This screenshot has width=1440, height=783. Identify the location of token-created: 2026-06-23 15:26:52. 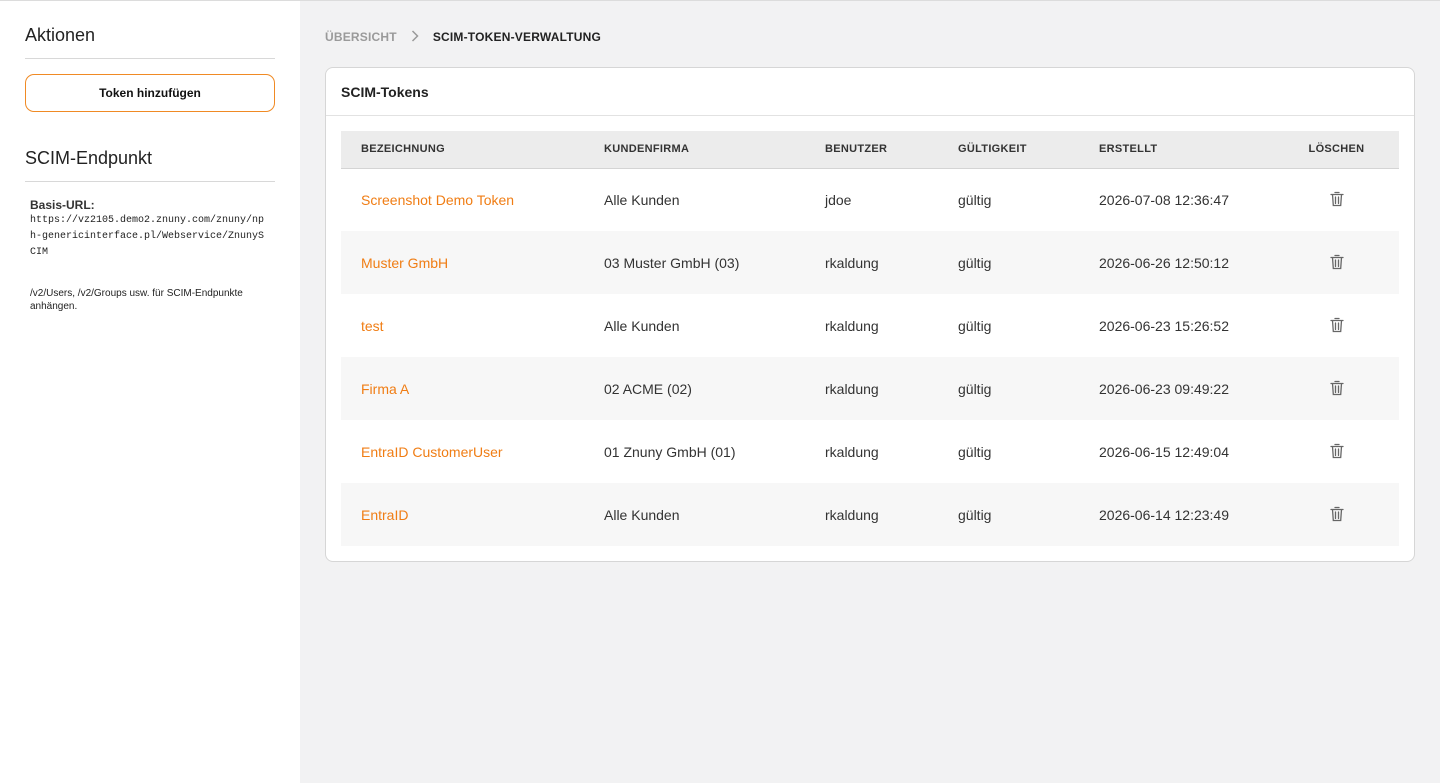
(1164, 325).